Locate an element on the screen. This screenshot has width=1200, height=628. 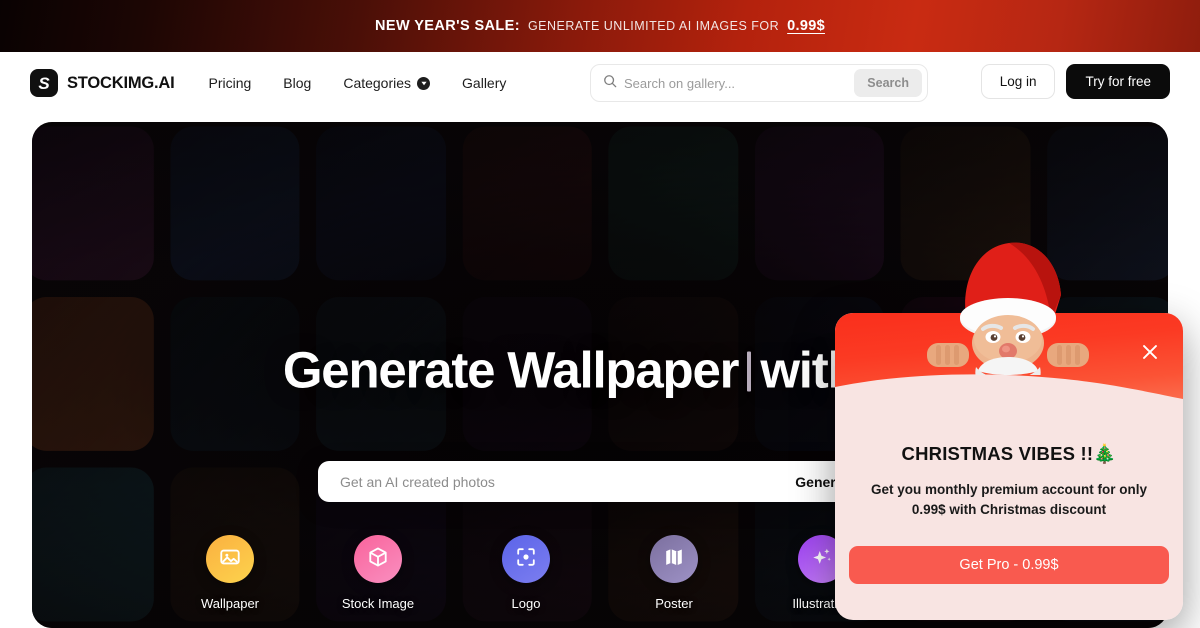
popup-wave-divider is located at coordinates (1009, 392).